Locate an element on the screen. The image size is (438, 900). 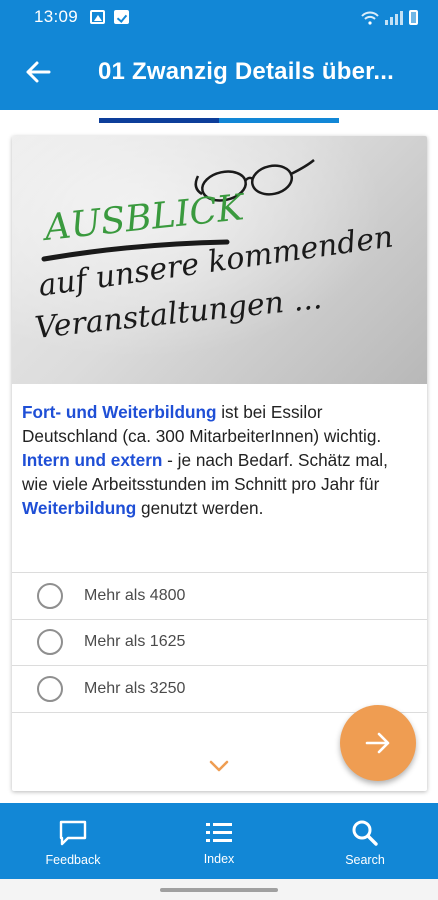
question-highlight-1: Fort- und Weiterbildung is located at coordinates (119, 412).